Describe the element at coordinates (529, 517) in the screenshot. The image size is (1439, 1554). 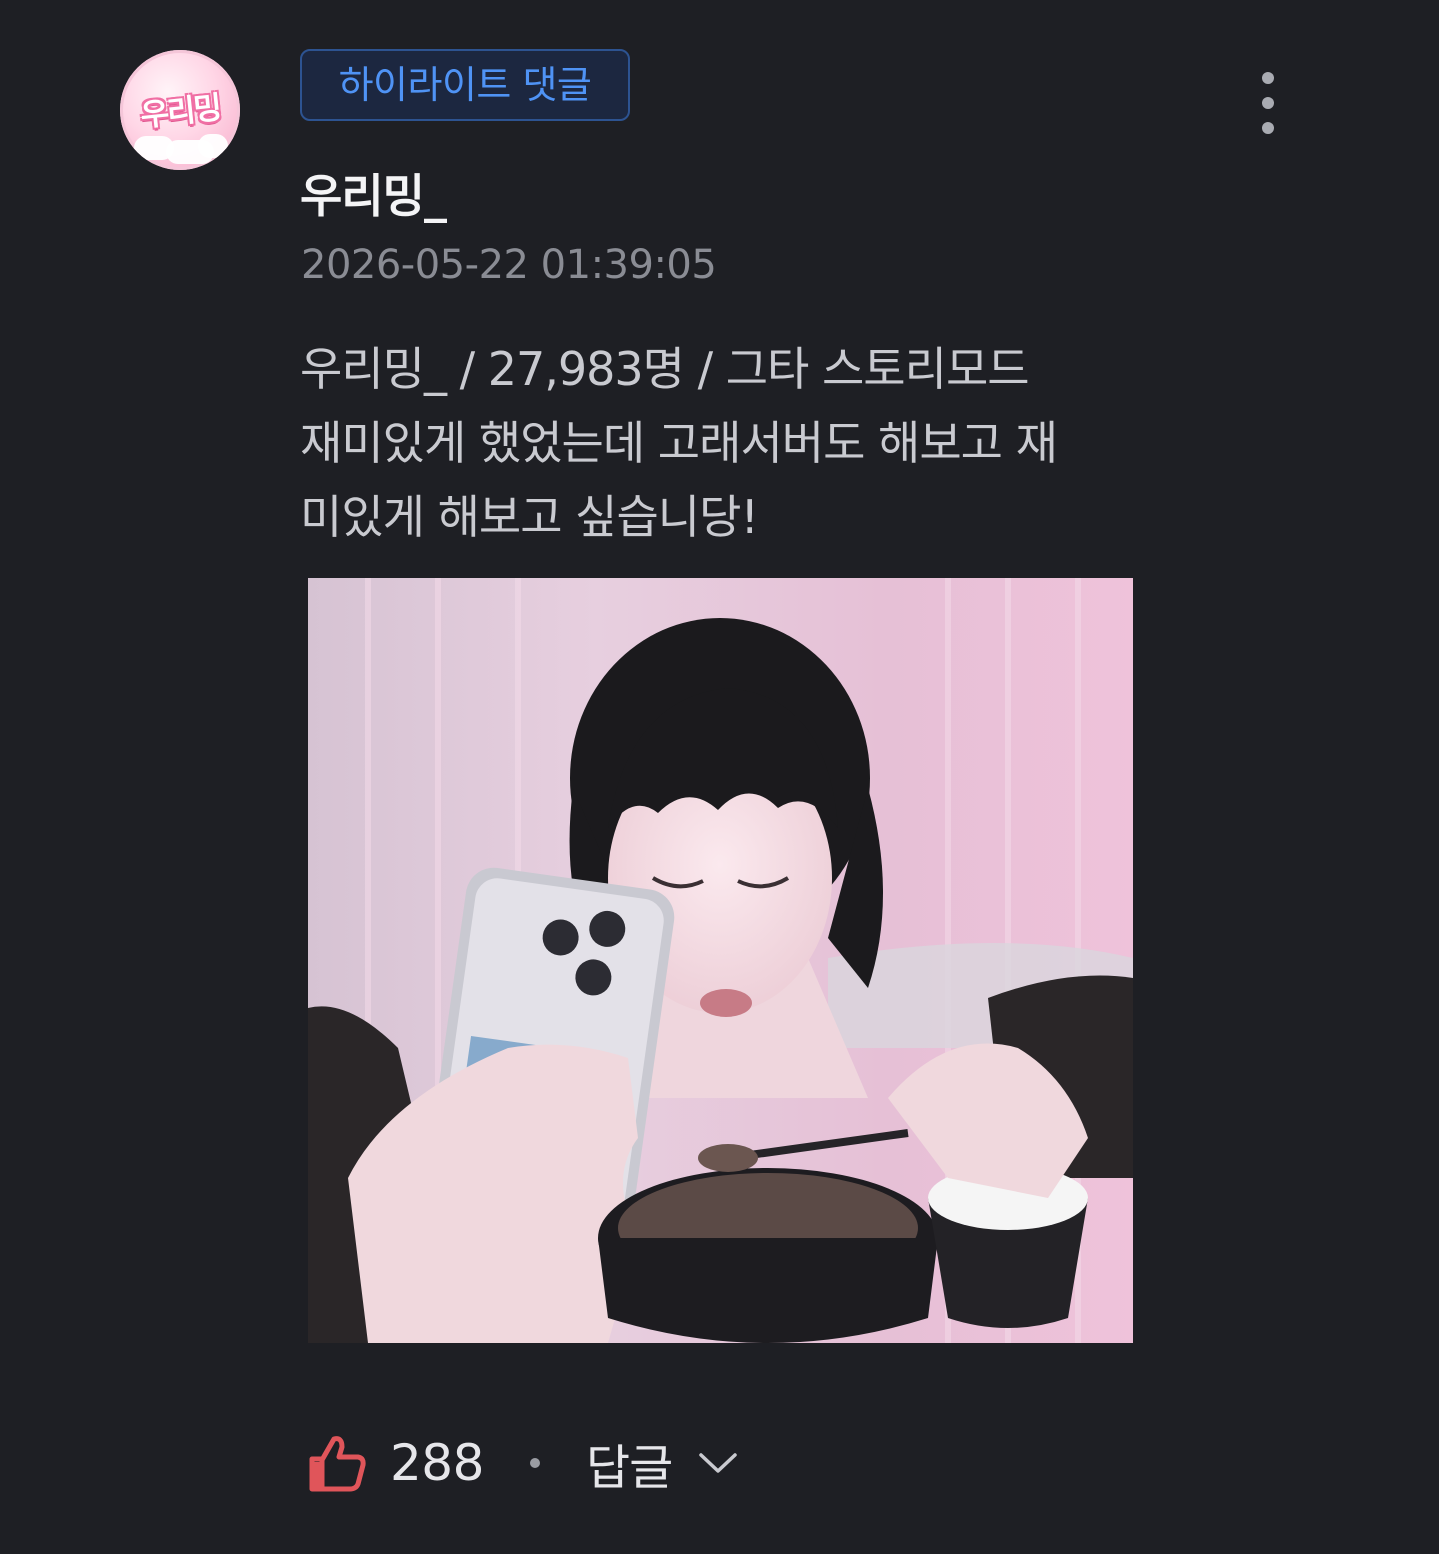
I see `comment-body-line: 미있게 해보고 싶습니당!` at that location.